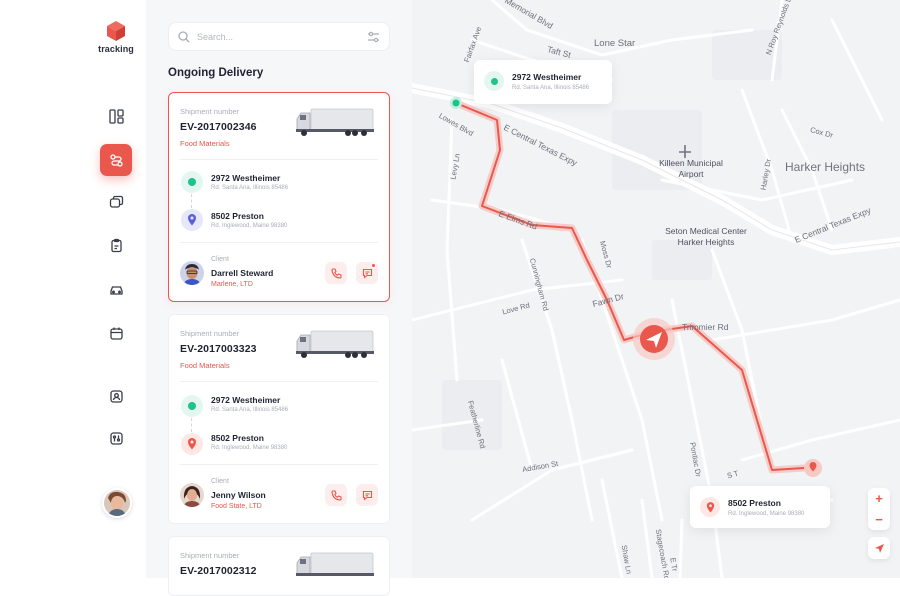 This screenshot has height=596, width=900. I want to click on locate-button, so click(879, 548).